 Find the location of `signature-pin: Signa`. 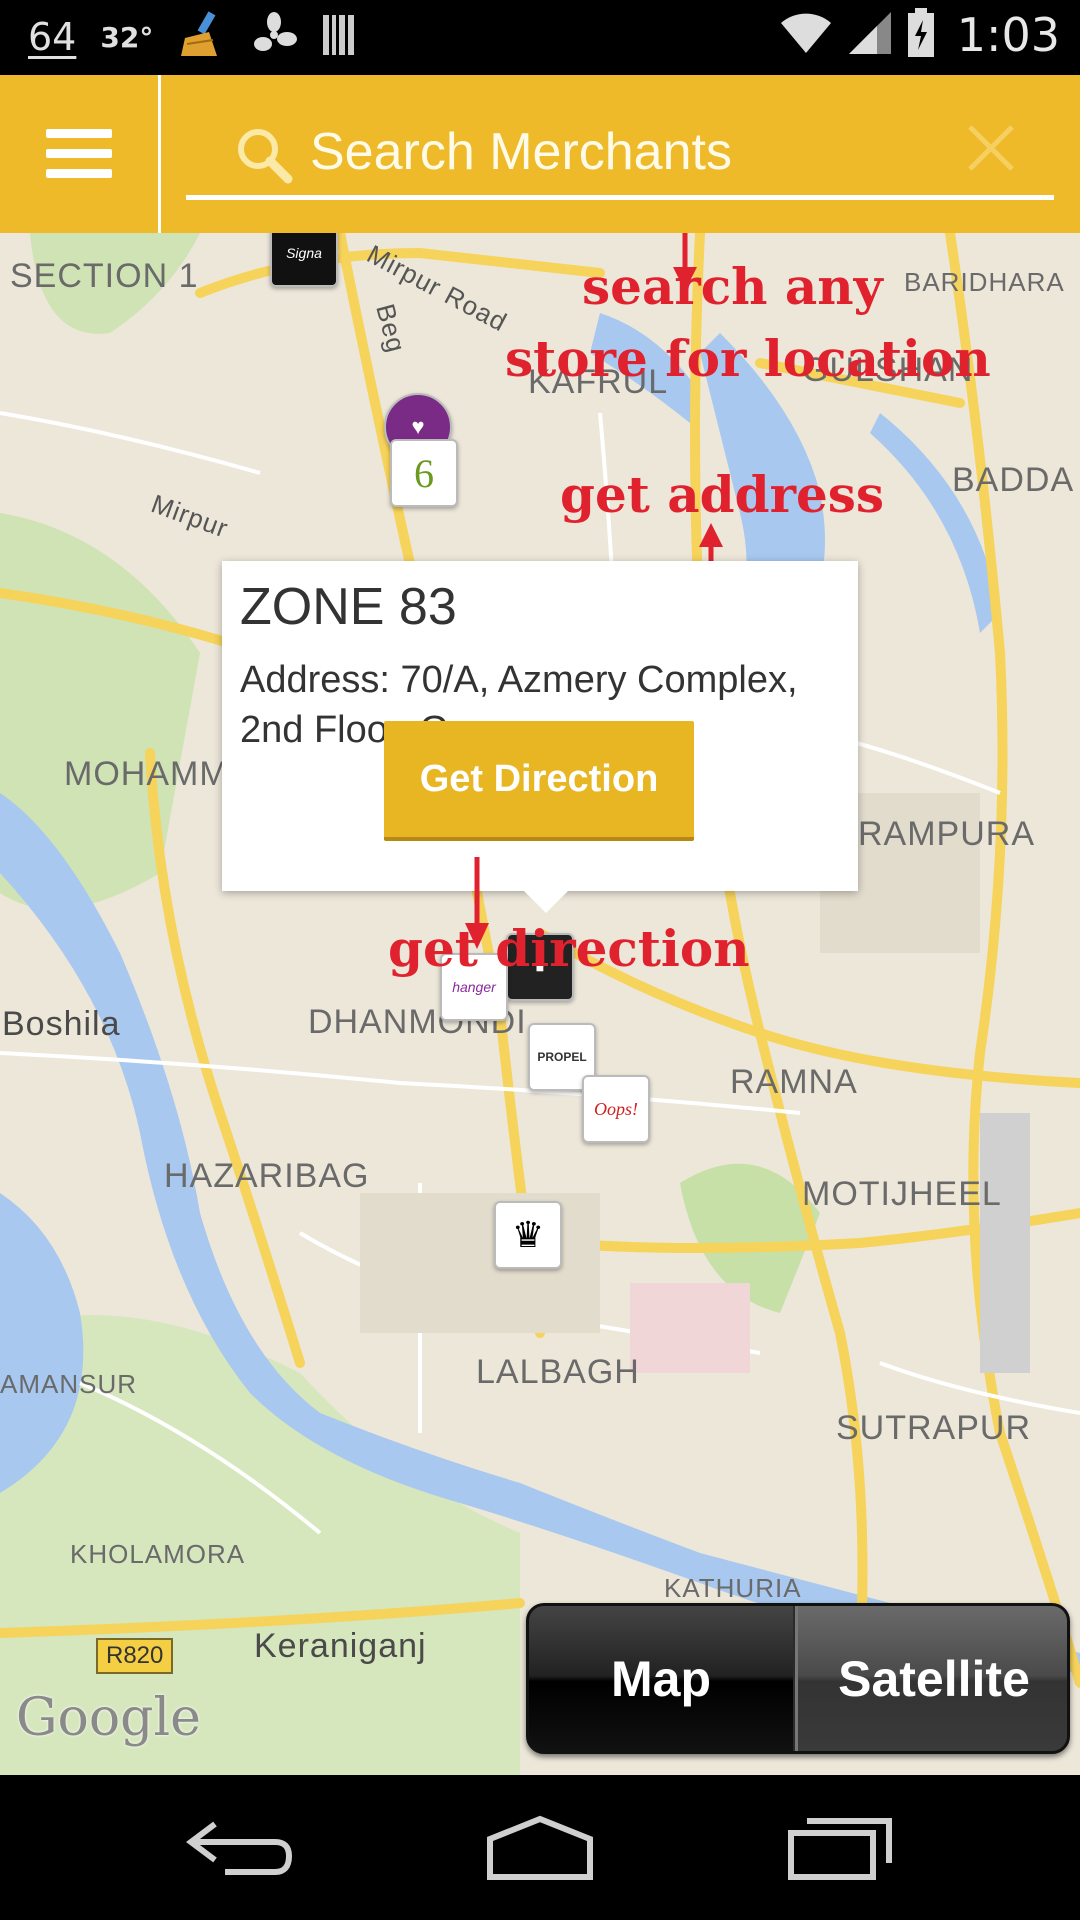

signature-pin: Signa is located at coordinates (304, 260).